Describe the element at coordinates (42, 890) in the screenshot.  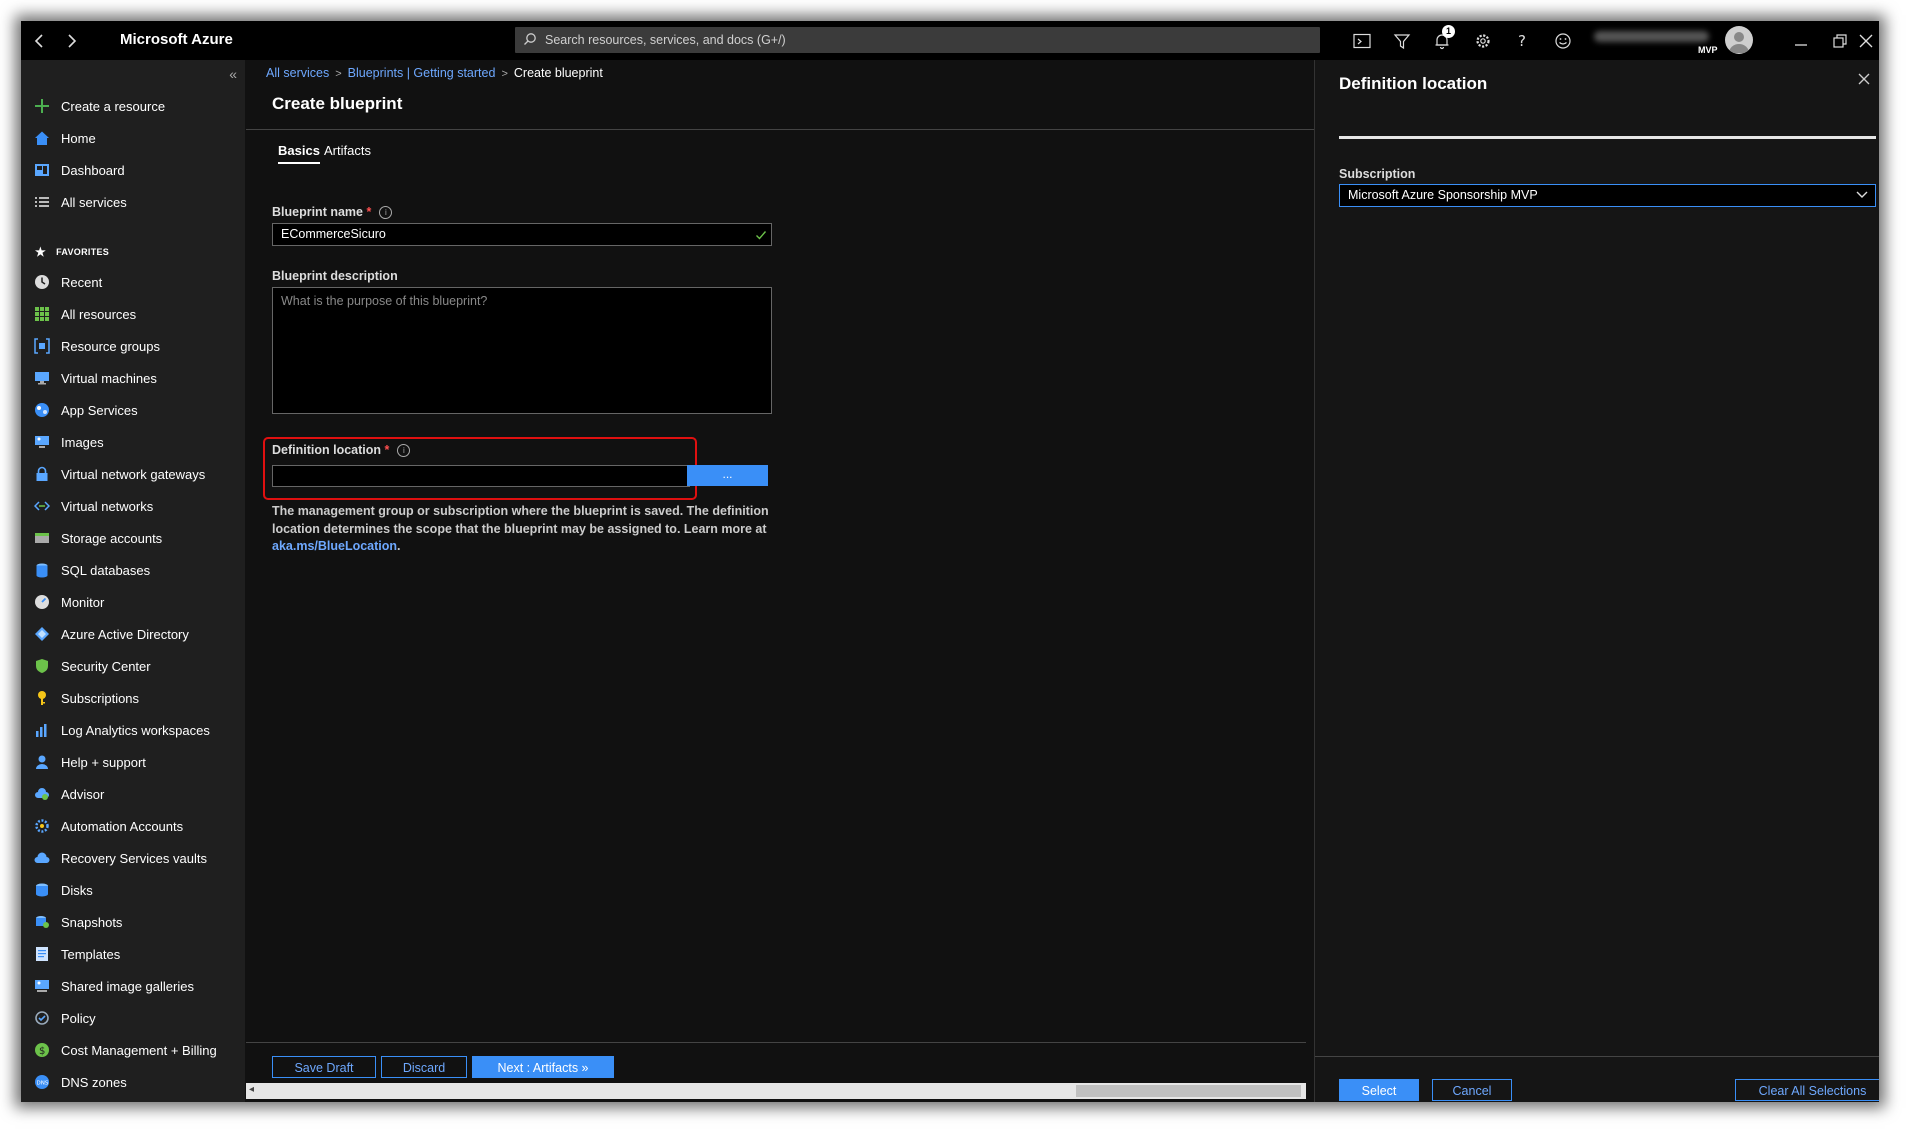
I see `disk-icon` at that location.